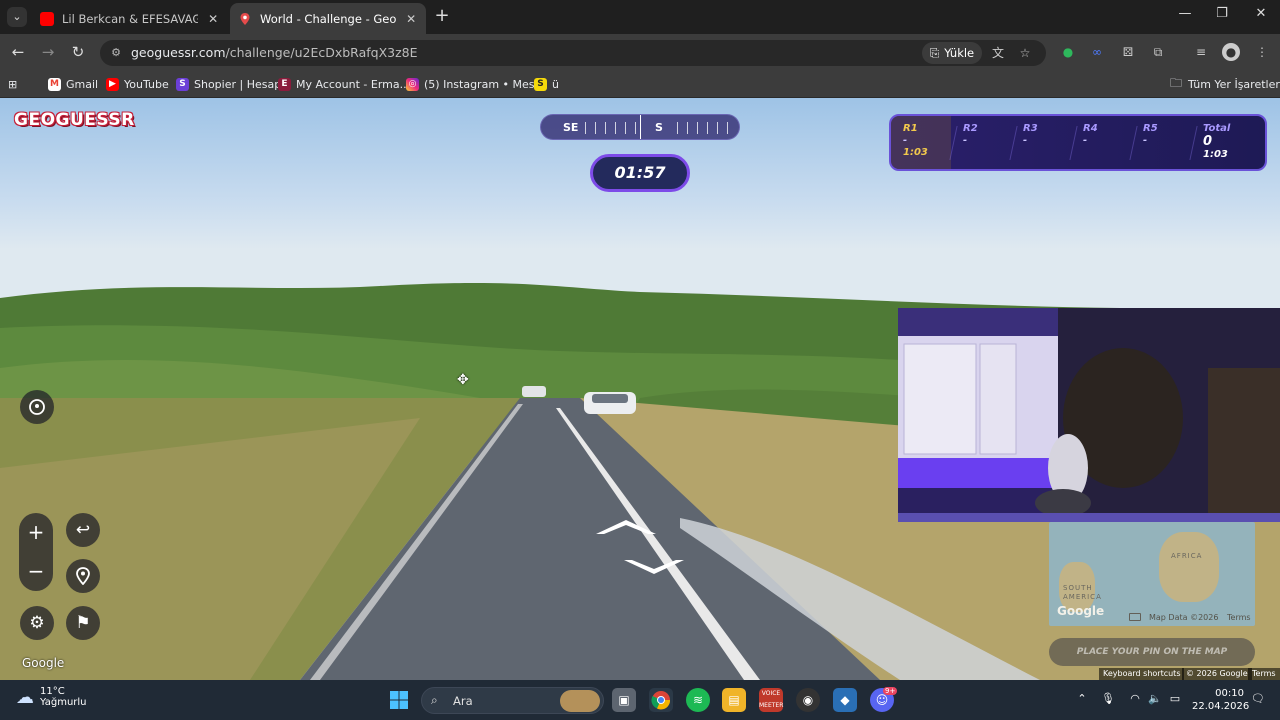  Describe the element at coordinates (546, 84) in the screenshot. I see `bookmark-u: S ü` at that location.